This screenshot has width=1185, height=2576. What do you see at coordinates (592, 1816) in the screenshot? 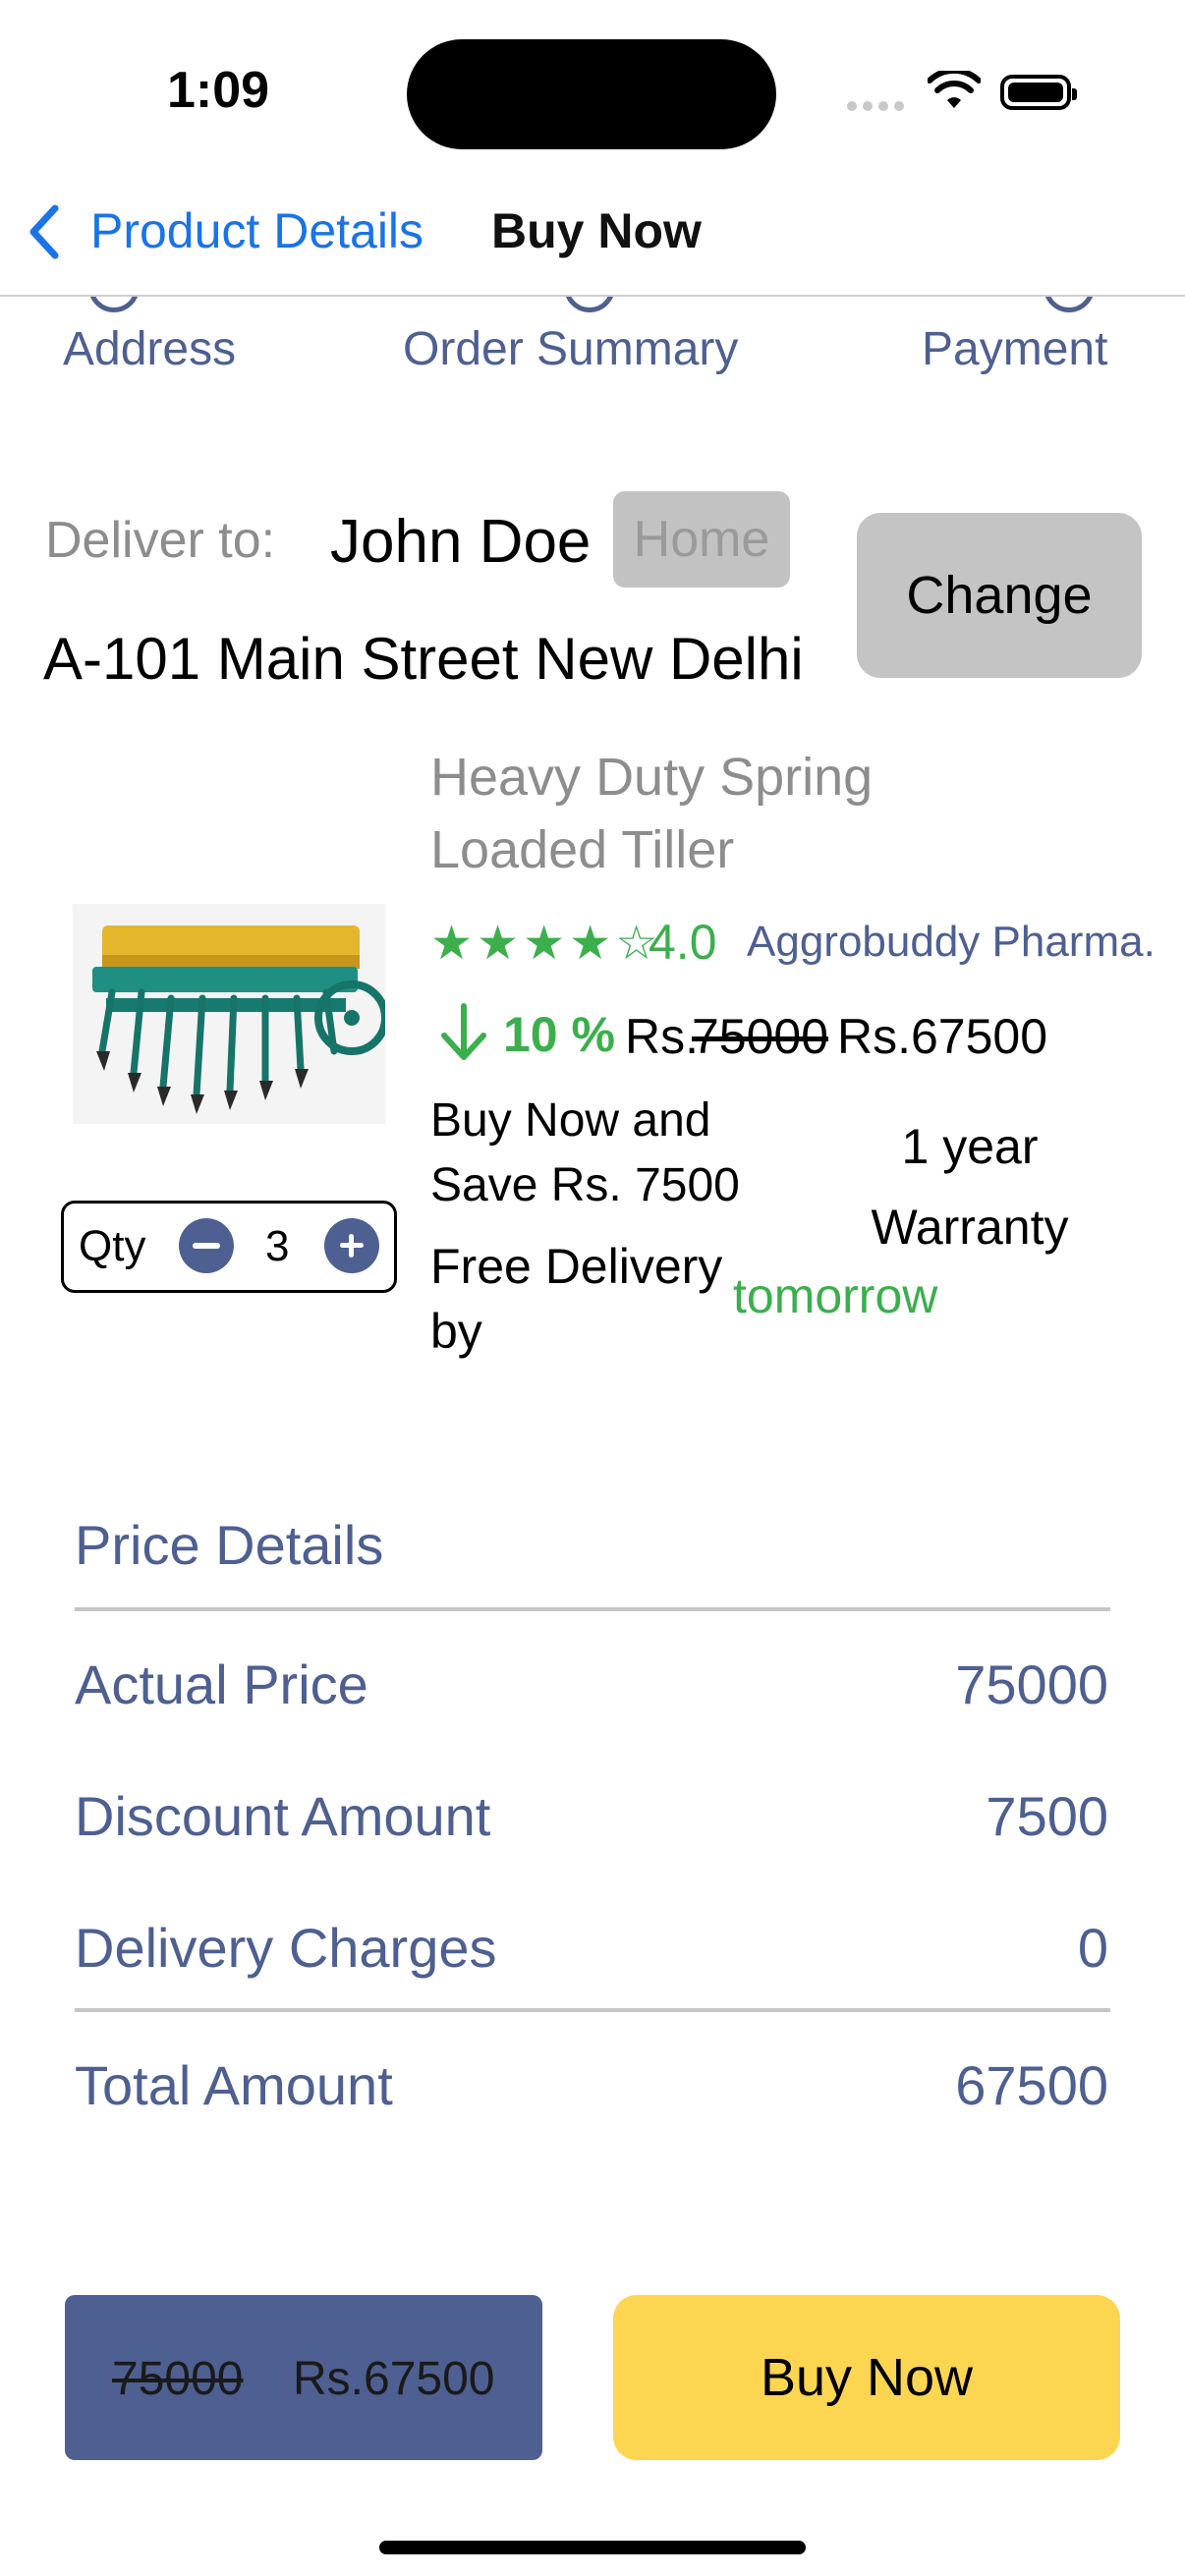
I see `price-row-discount: Discount Amount 7500` at bounding box center [592, 1816].